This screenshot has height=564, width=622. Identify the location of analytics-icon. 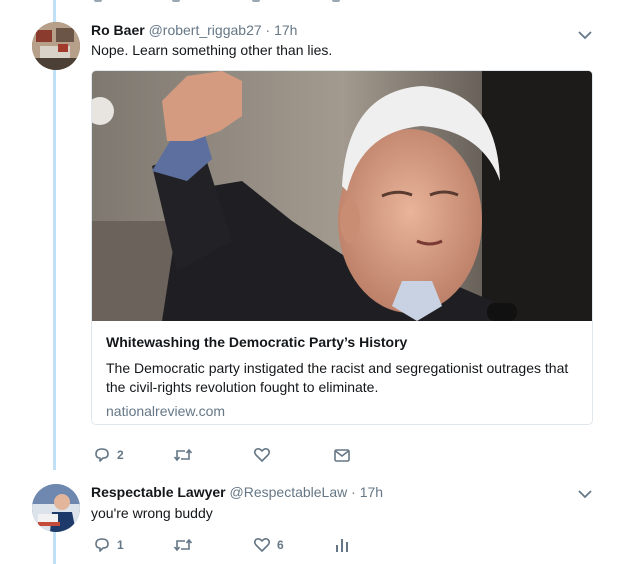
(342, 545).